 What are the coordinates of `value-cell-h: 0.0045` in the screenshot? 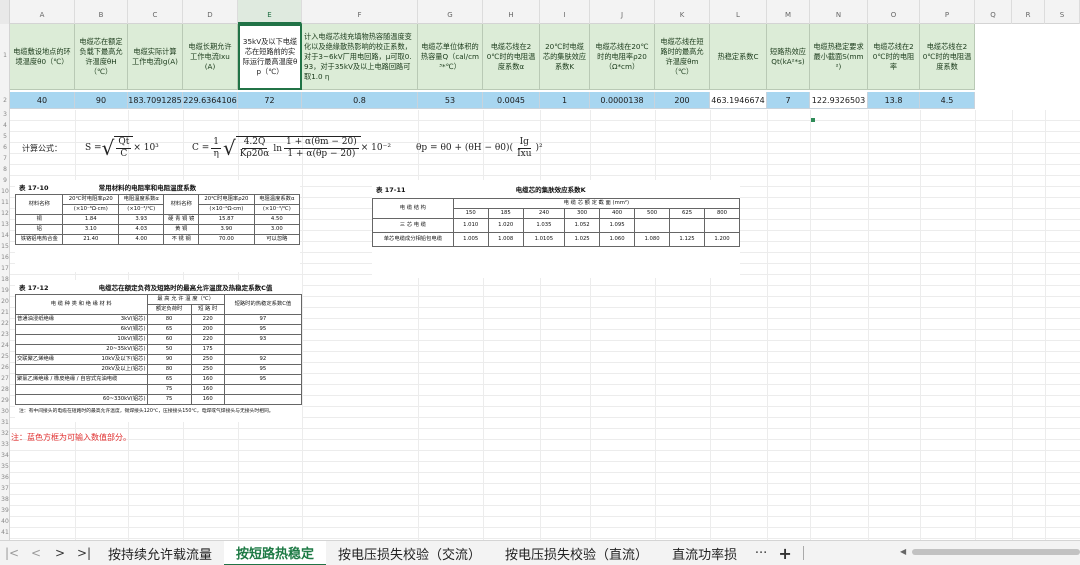 It's located at (511, 100).